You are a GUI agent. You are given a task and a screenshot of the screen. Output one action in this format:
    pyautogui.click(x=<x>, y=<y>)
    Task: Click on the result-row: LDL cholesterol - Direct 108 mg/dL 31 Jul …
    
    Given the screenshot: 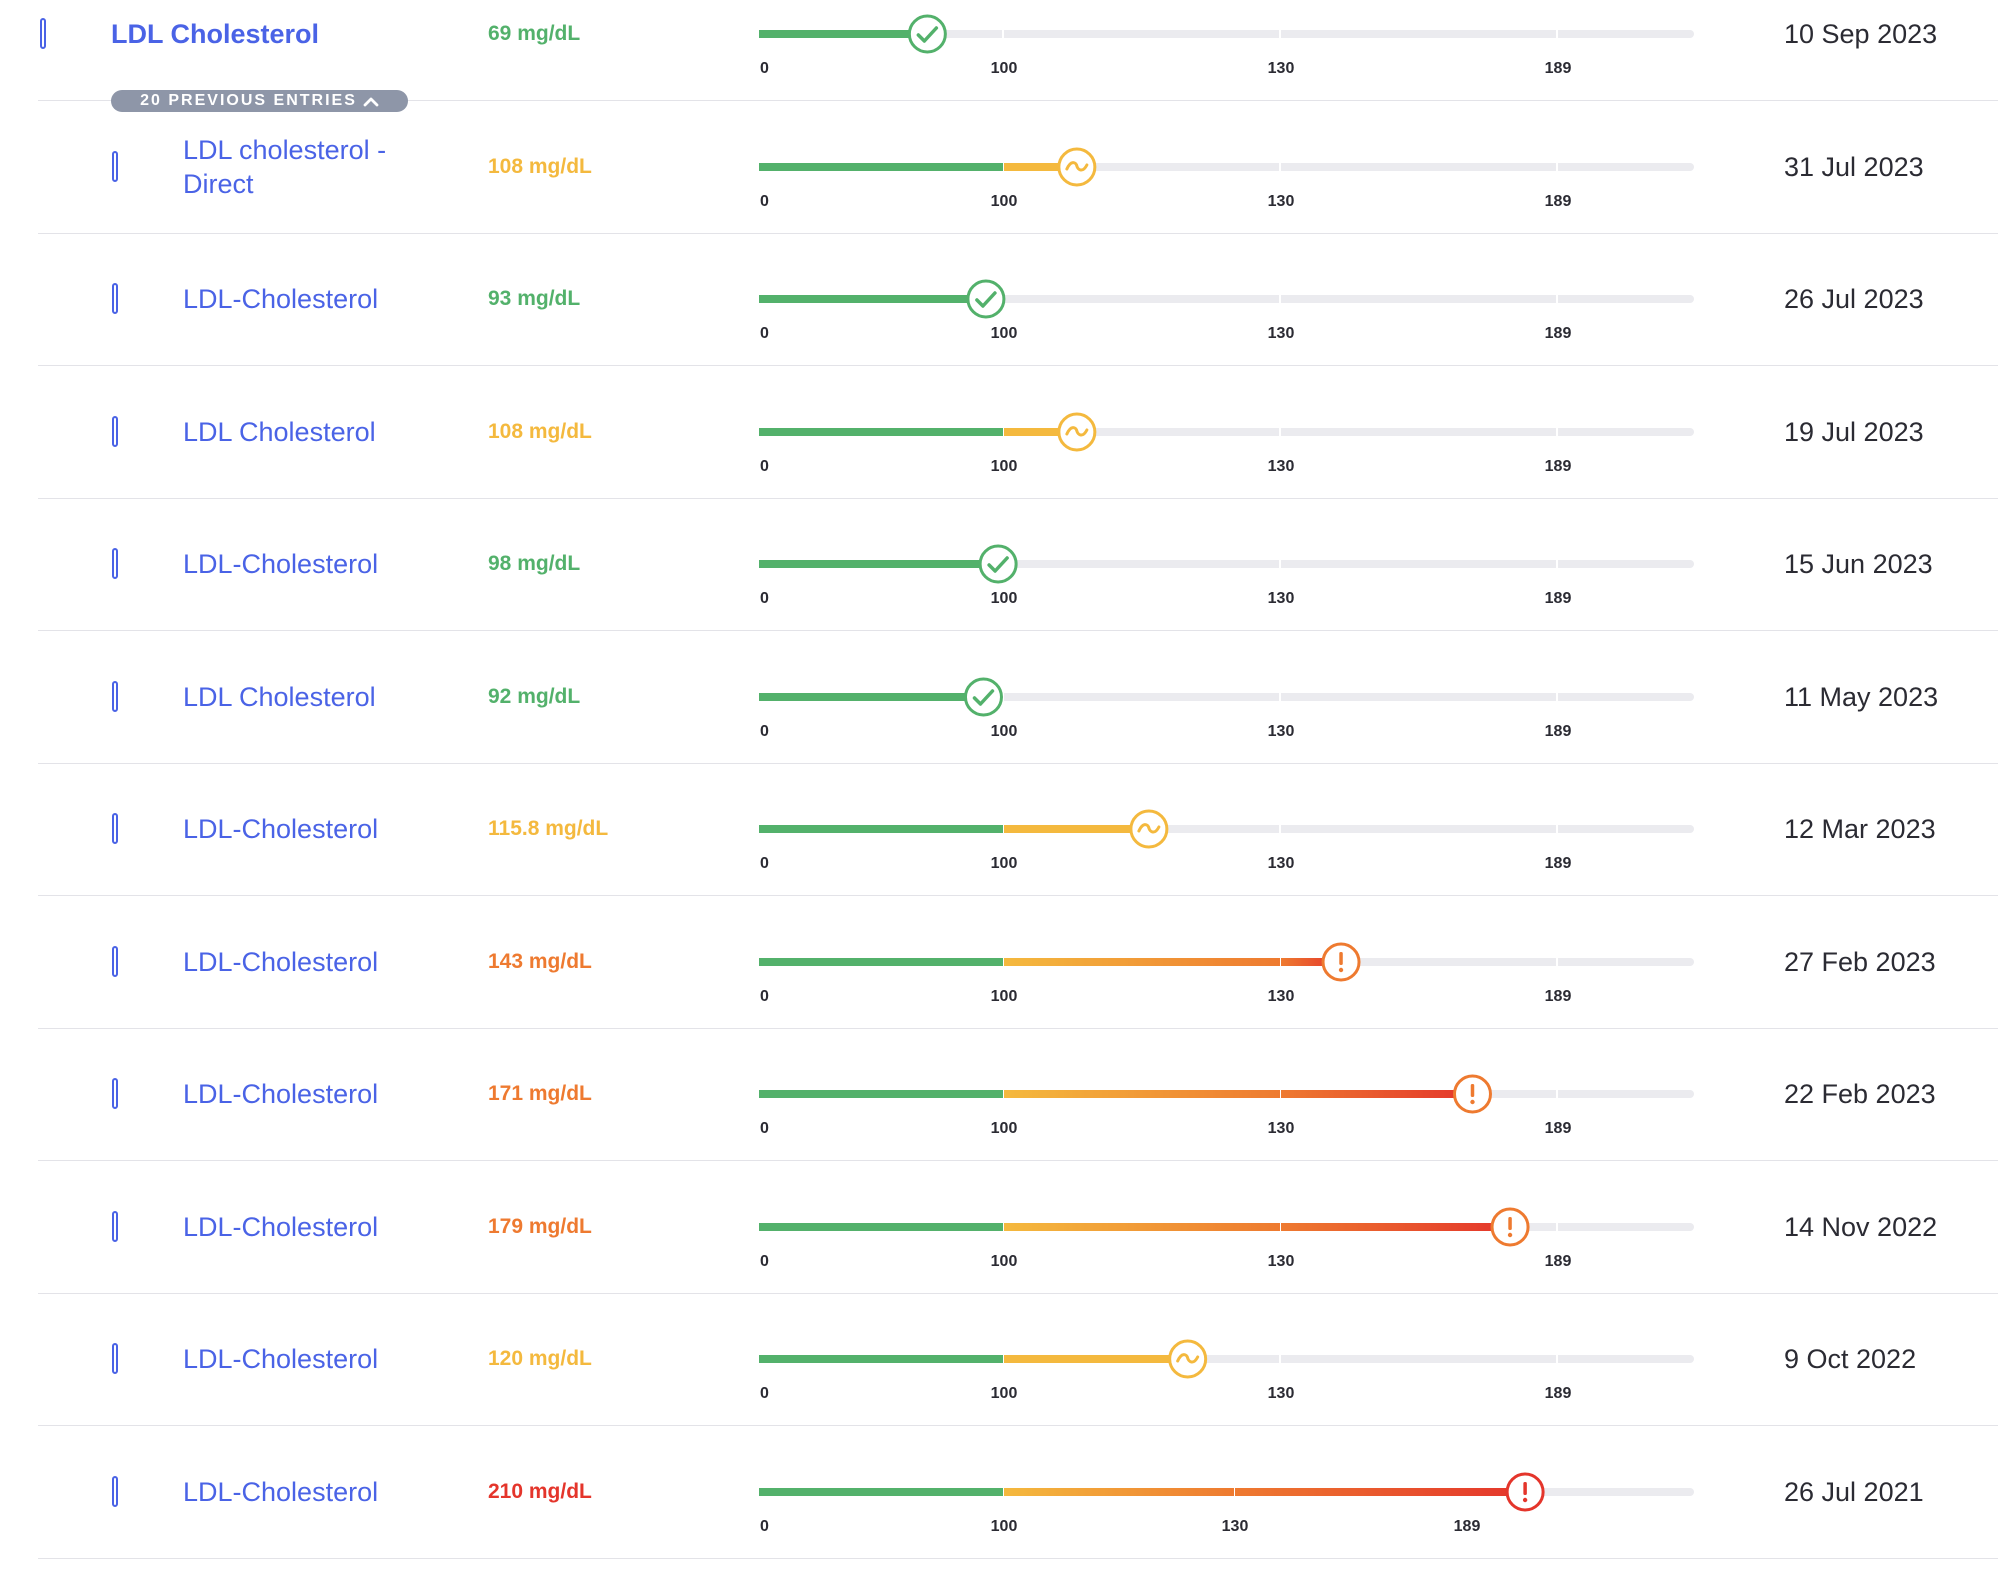 What is the action you would take?
    pyautogui.click(x=999, y=199)
    